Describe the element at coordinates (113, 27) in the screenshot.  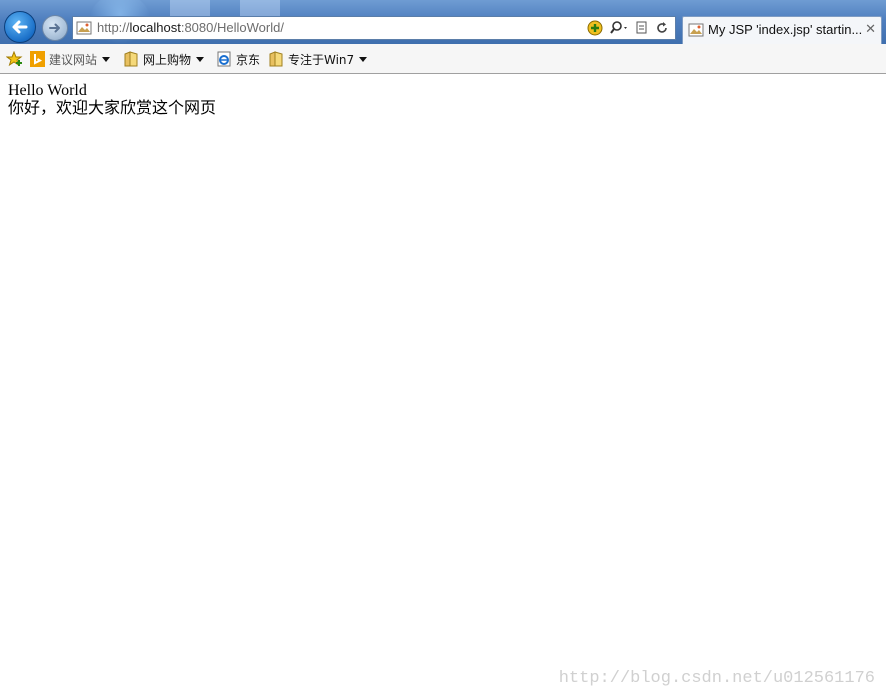
I see `address-scheme: http://` at that location.